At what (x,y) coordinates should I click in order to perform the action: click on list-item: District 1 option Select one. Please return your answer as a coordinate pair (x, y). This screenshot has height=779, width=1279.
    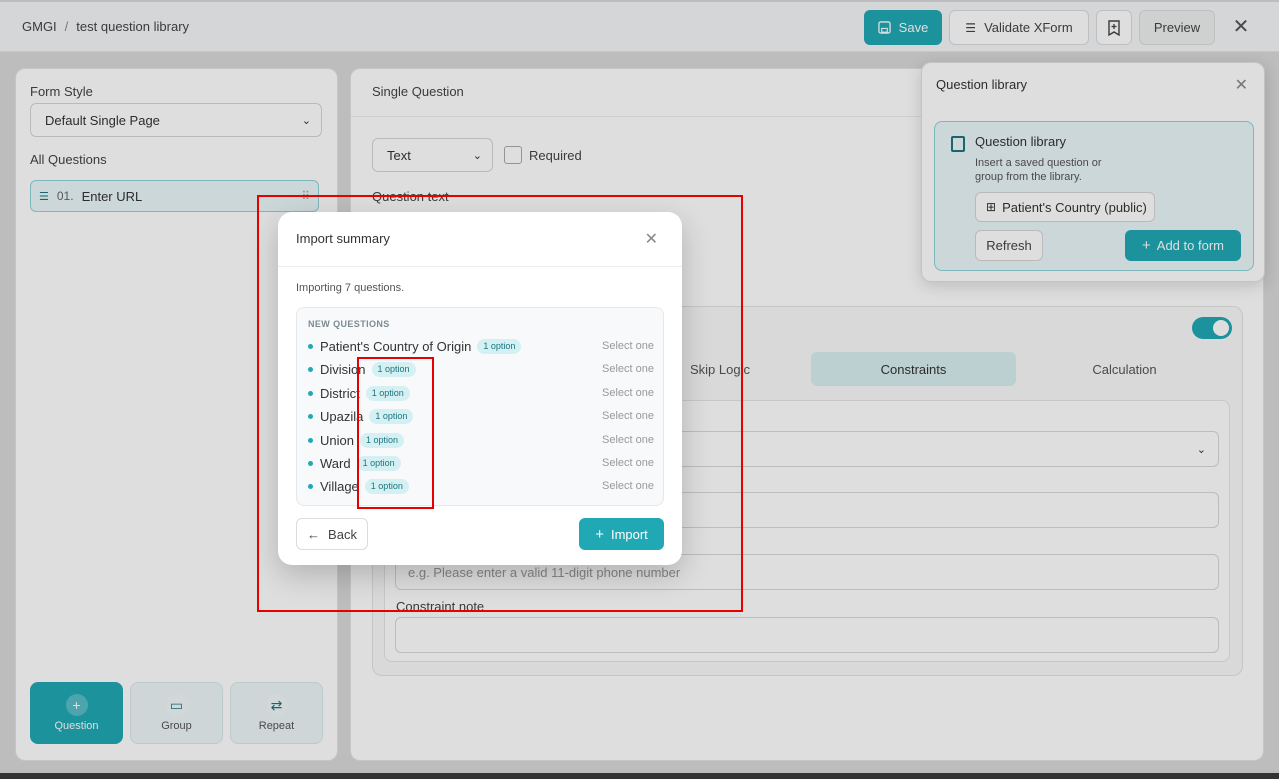
    Looking at the image, I should click on (481, 393).